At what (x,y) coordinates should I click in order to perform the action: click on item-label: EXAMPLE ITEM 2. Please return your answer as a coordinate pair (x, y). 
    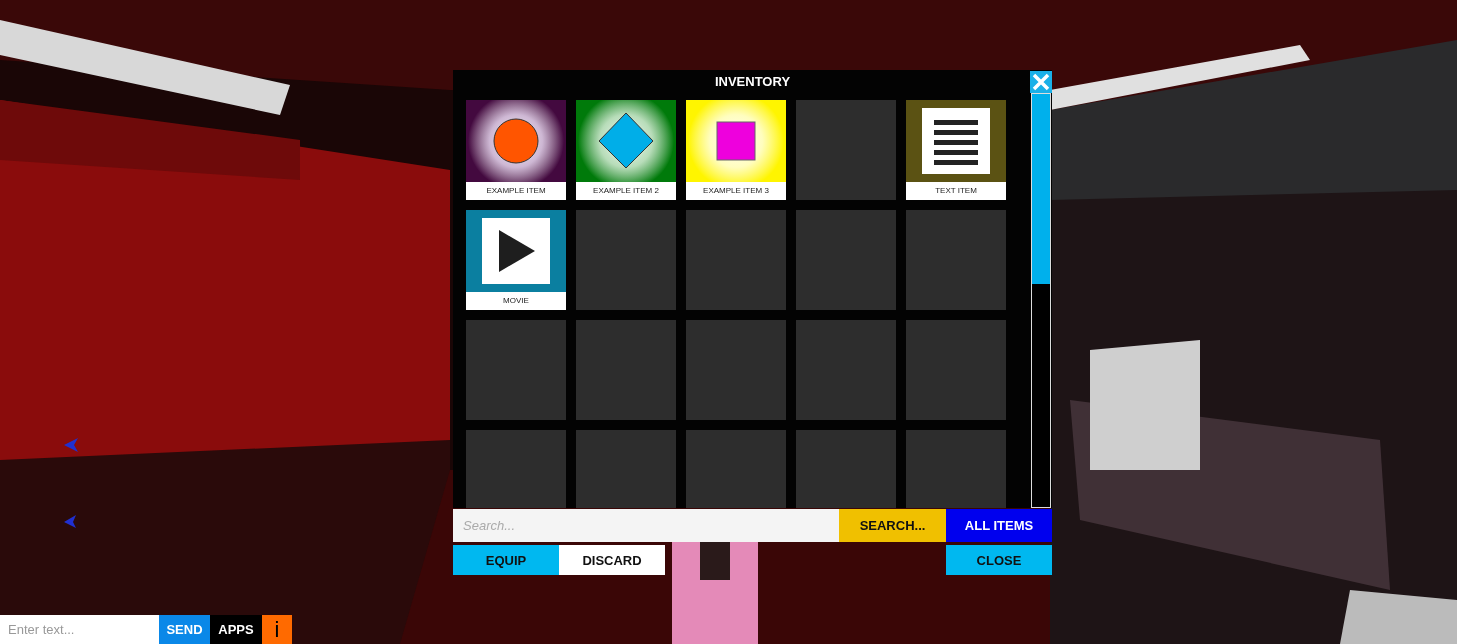
    Looking at the image, I should click on (626, 191).